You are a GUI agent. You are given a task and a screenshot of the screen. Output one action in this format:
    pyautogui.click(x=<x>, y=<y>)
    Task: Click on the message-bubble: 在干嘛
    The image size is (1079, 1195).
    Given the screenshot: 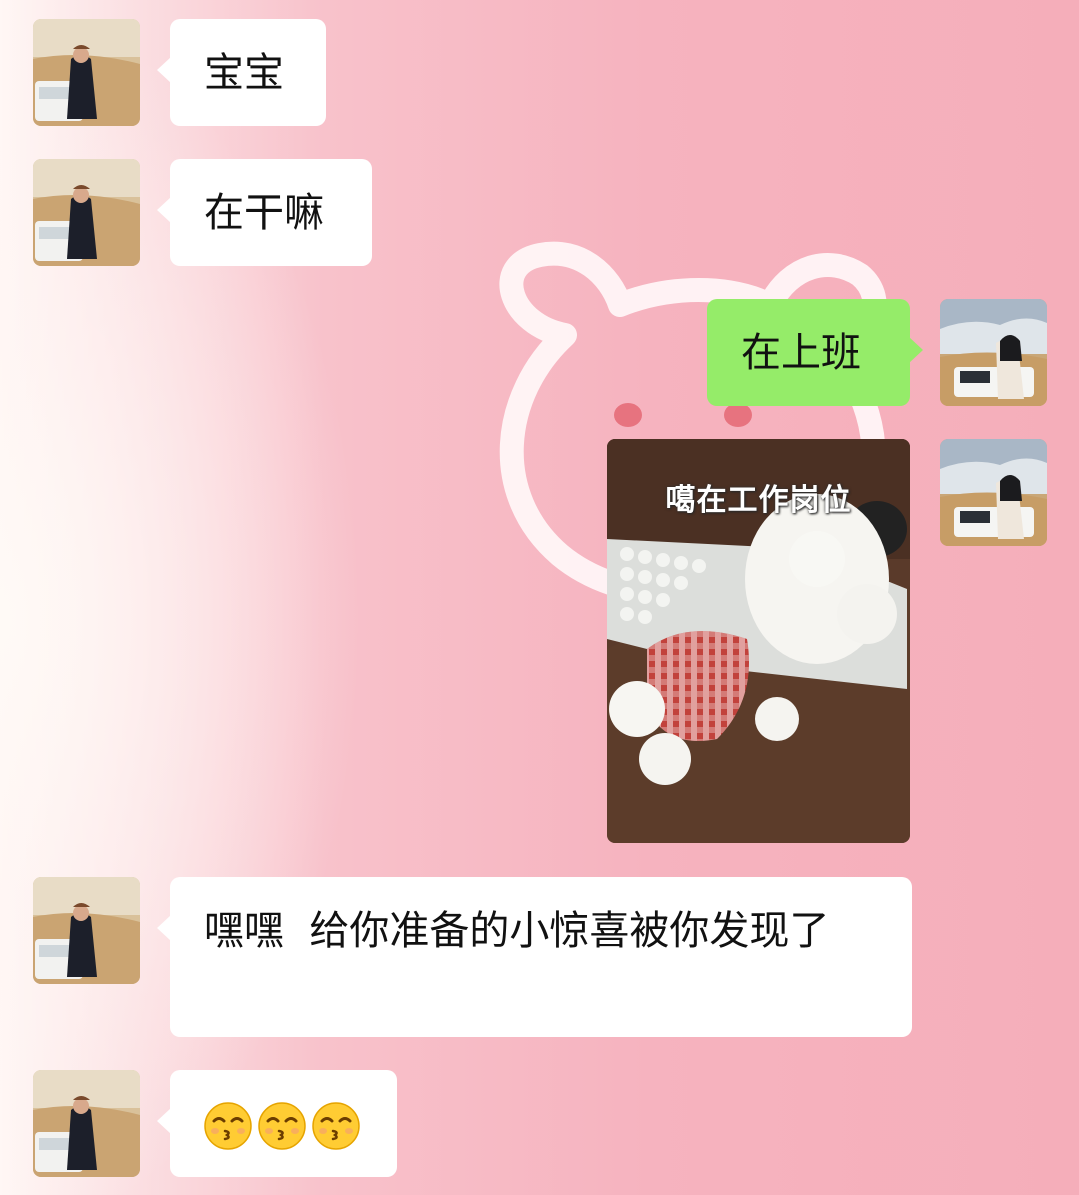 What is the action you would take?
    pyautogui.click(x=264, y=212)
    